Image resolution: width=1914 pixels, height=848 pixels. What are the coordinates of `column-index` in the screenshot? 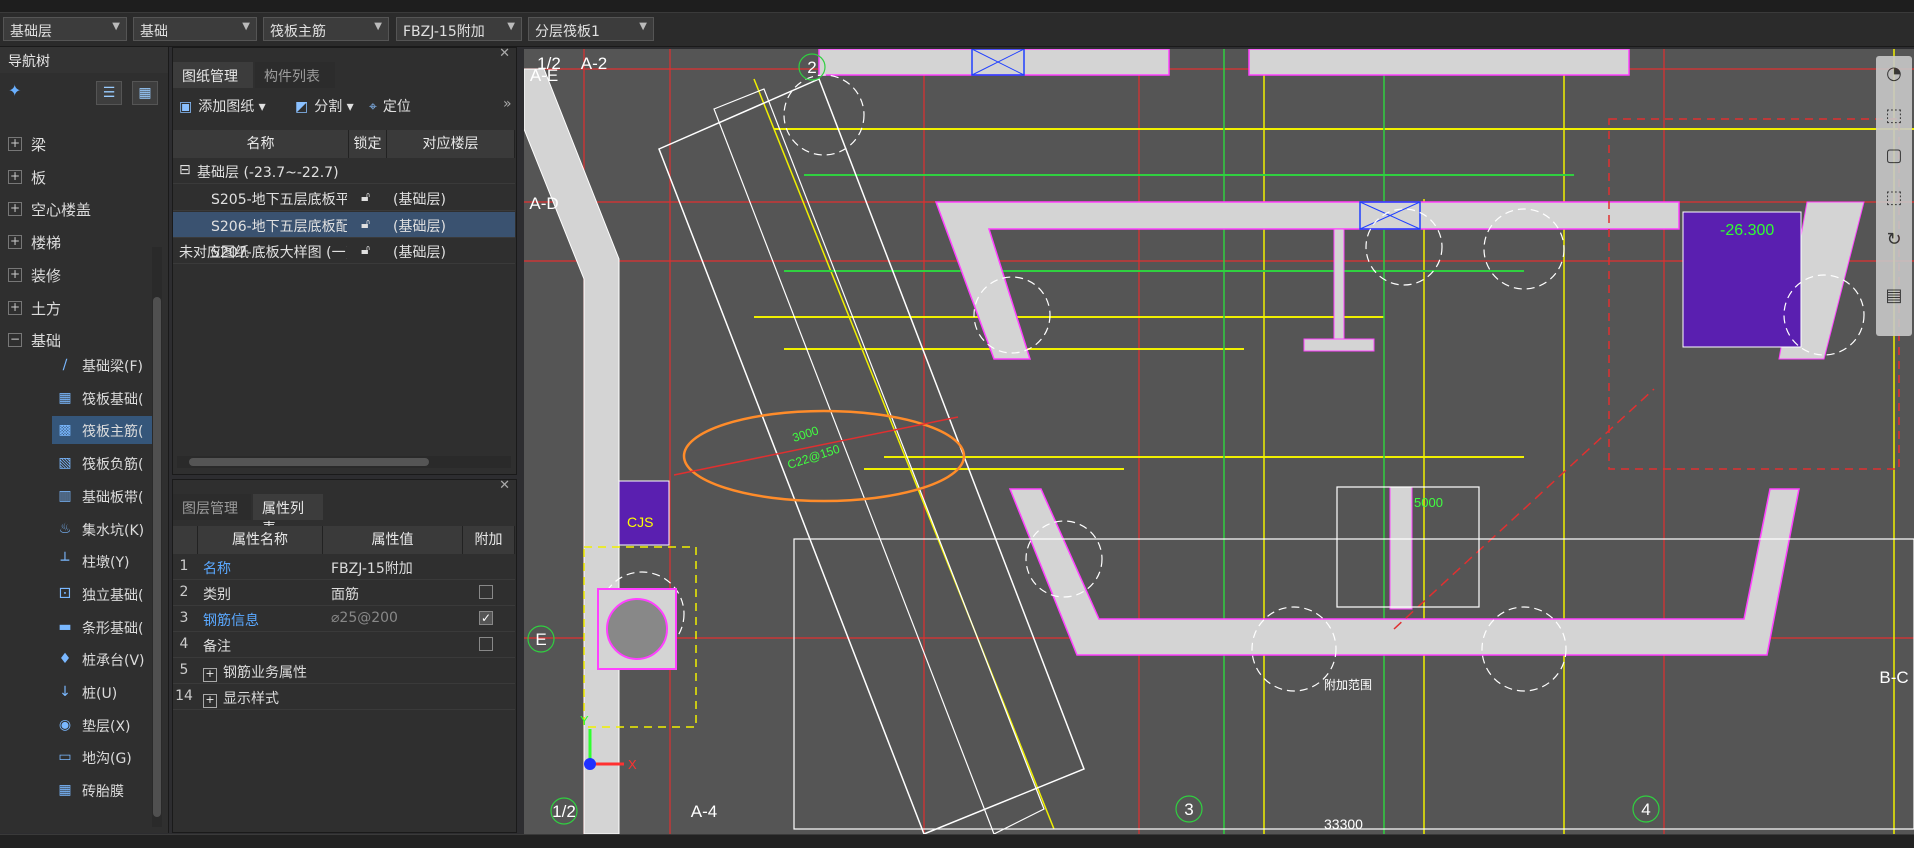 It's located at (185, 540).